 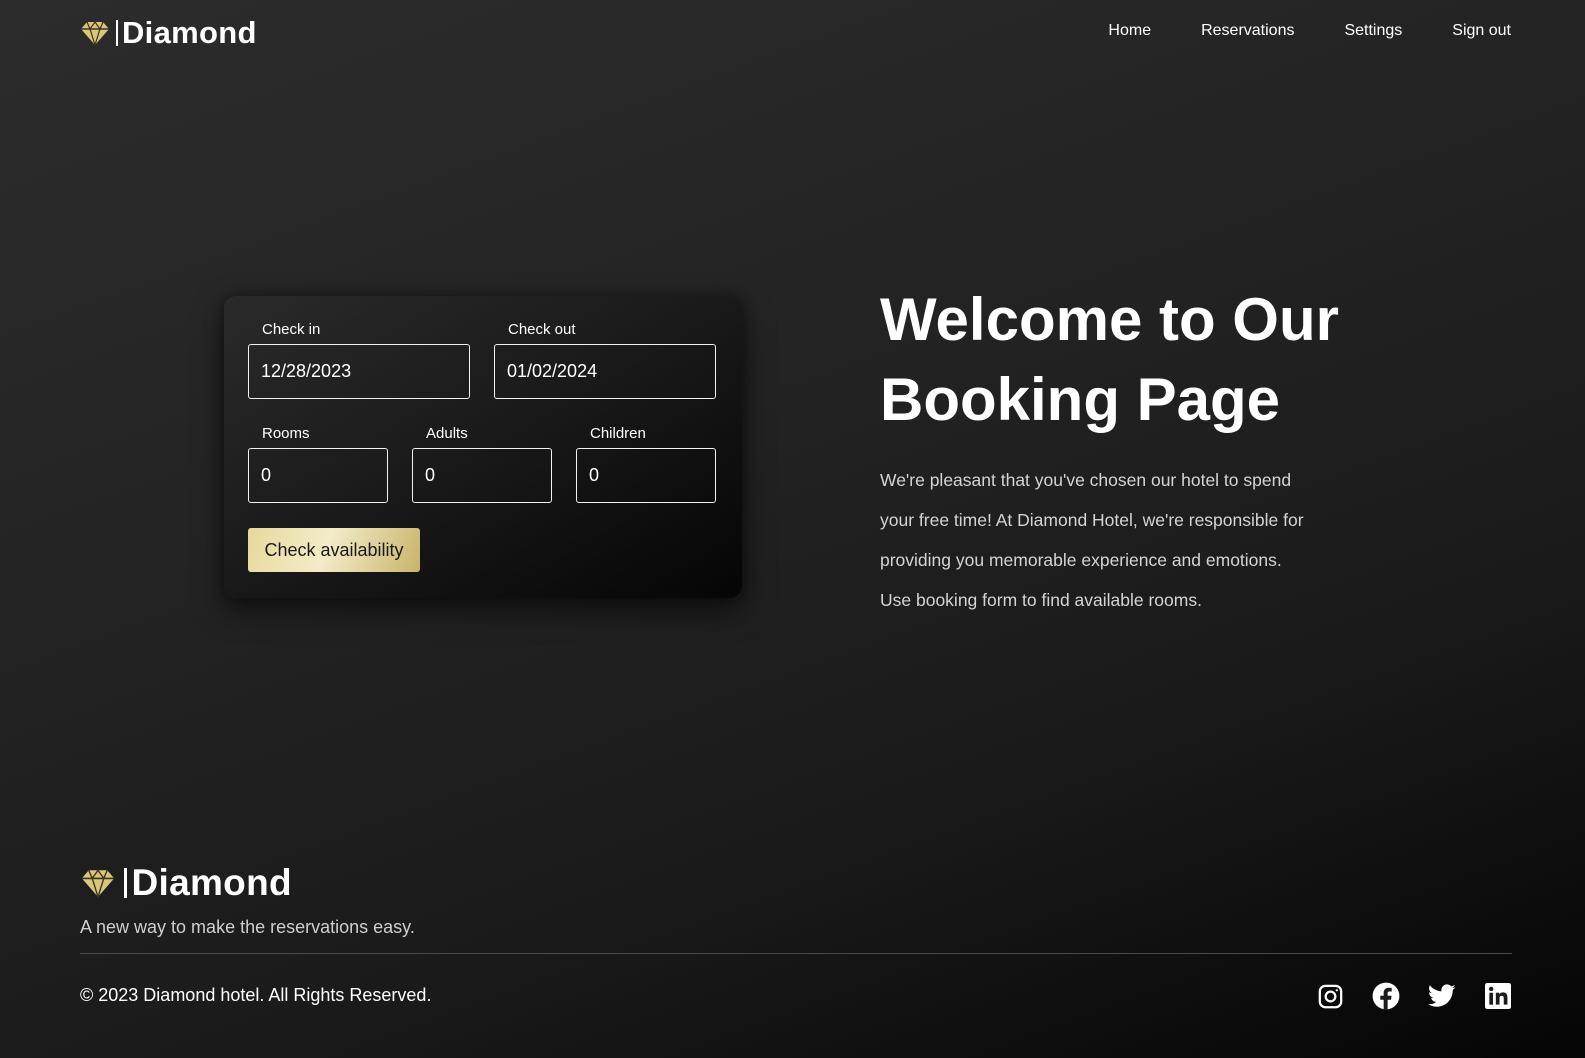 I want to click on adults-input: 0, so click(x=482, y=475).